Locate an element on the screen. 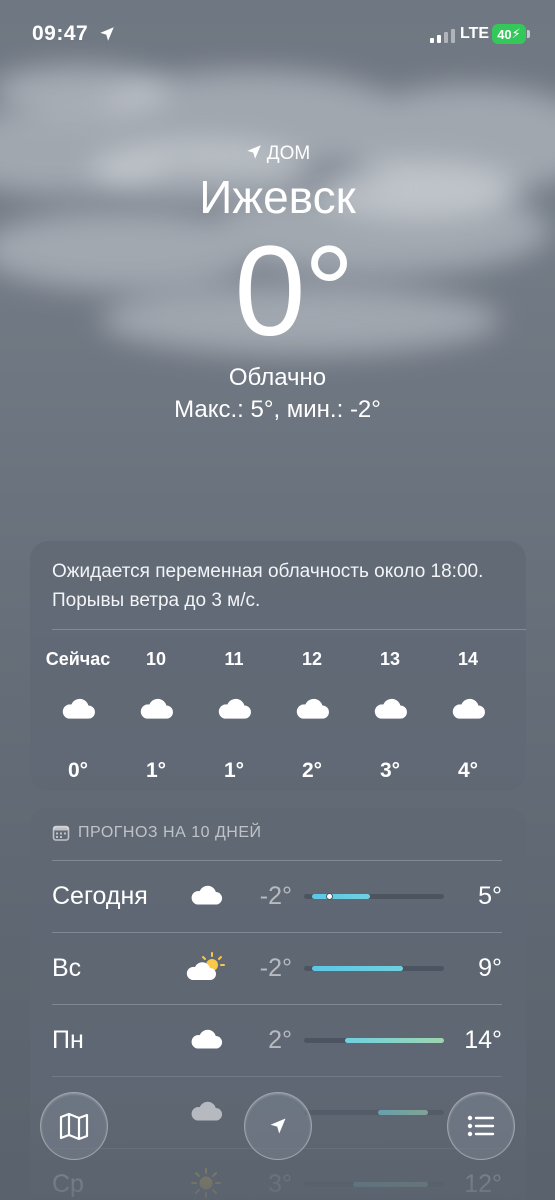 The height and width of the screenshot is (1200, 555). status-bar: 09:47 LTE 40 ⚡ is located at coordinates (277, 36).